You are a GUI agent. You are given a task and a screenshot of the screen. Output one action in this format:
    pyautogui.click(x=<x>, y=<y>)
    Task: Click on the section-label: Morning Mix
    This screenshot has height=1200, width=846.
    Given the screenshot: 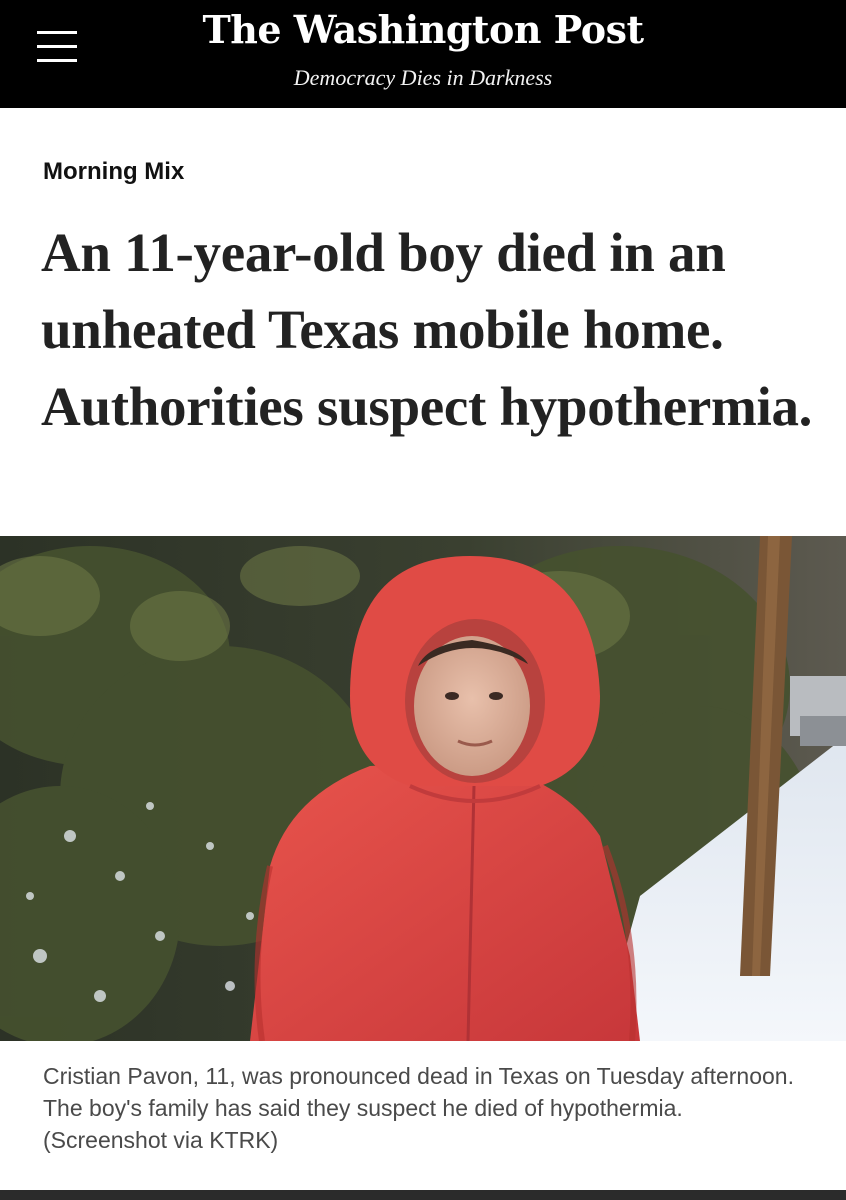 What is the action you would take?
    pyautogui.click(x=113, y=172)
    